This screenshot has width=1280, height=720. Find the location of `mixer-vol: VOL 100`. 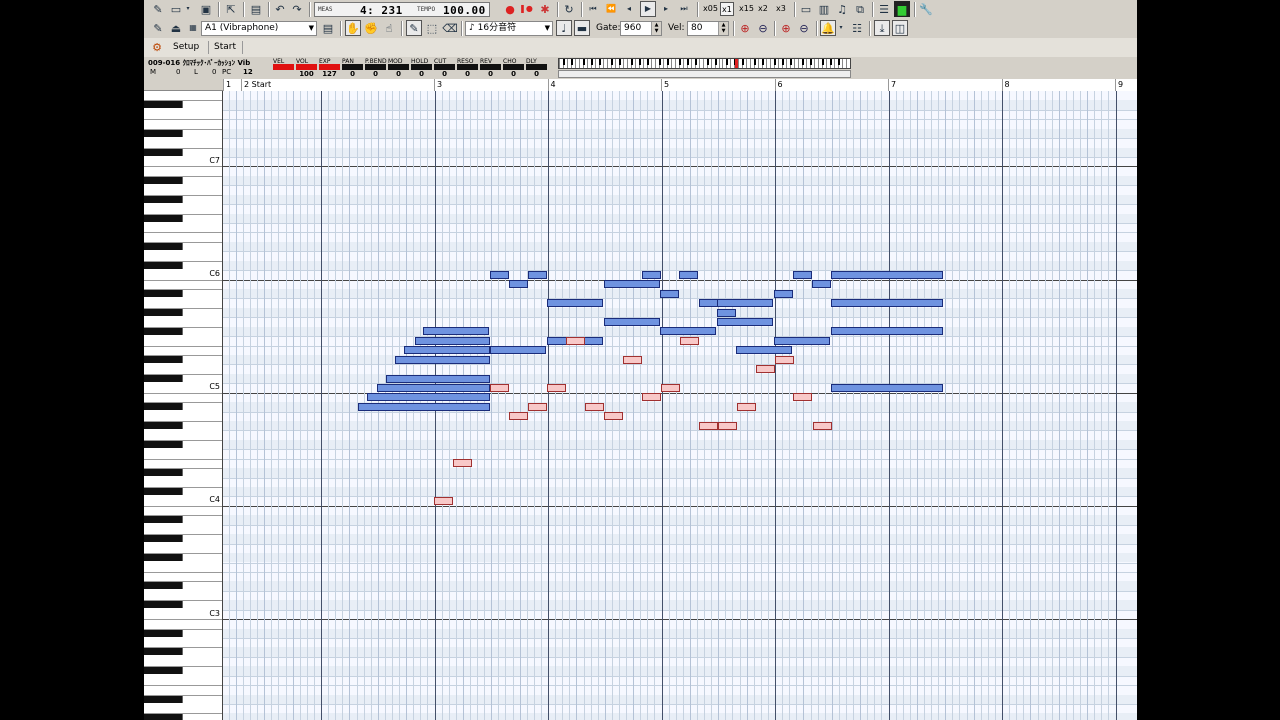

mixer-vol: VOL 100 is located at coordinates (306, 68).